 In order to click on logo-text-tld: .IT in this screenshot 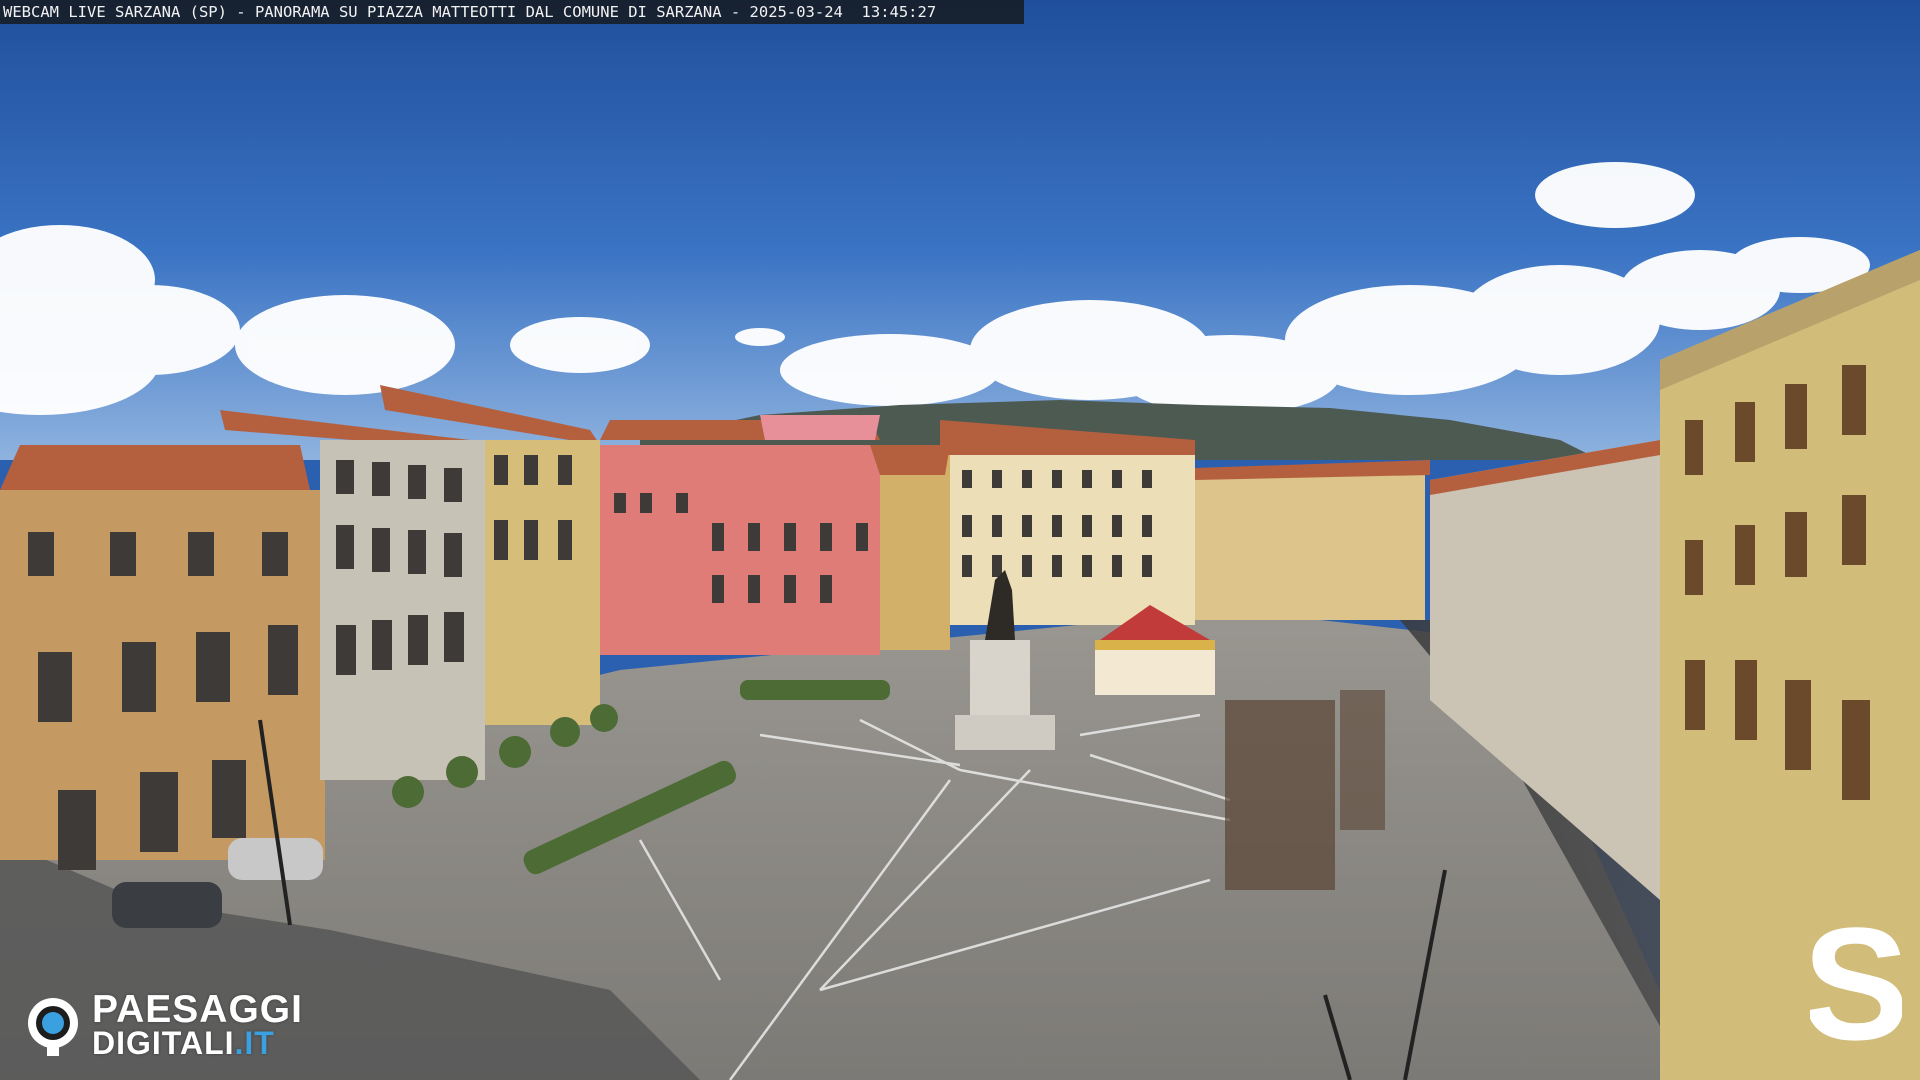, I will do `click(254, 1043)`.